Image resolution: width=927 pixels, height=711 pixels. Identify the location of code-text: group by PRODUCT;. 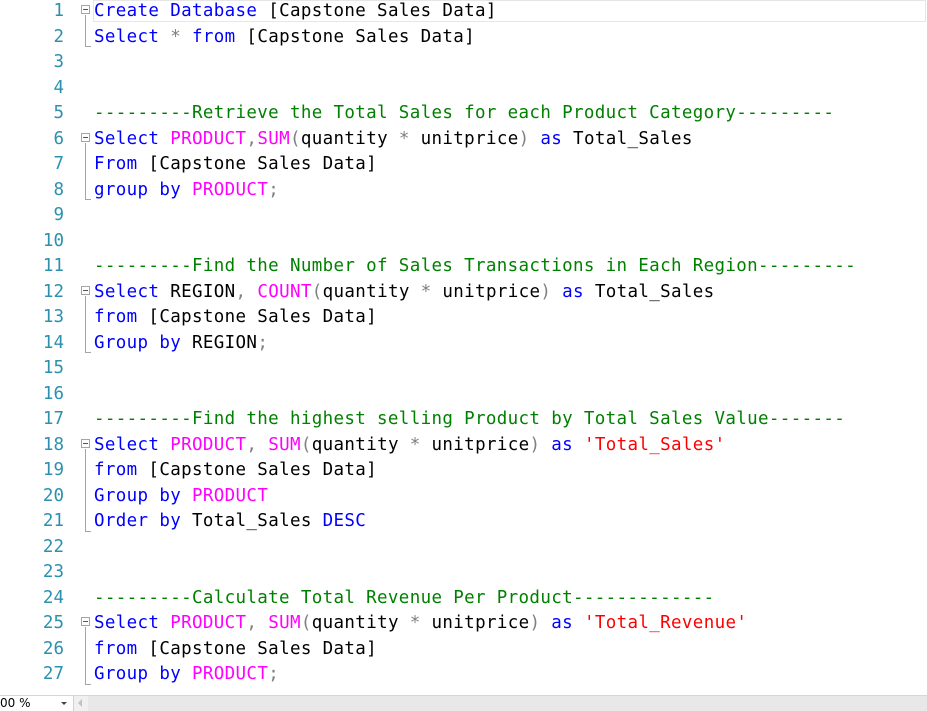
(186, 191).